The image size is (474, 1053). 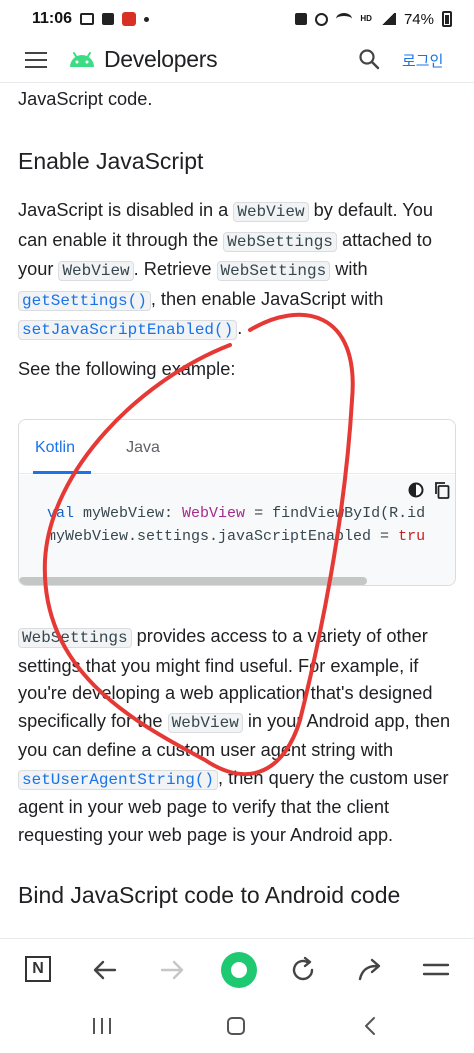 What do you see at coordinates (193, 581) in the screenshot?
I see `code-horizontal-scrollbar` at bounding box center [193, 581].